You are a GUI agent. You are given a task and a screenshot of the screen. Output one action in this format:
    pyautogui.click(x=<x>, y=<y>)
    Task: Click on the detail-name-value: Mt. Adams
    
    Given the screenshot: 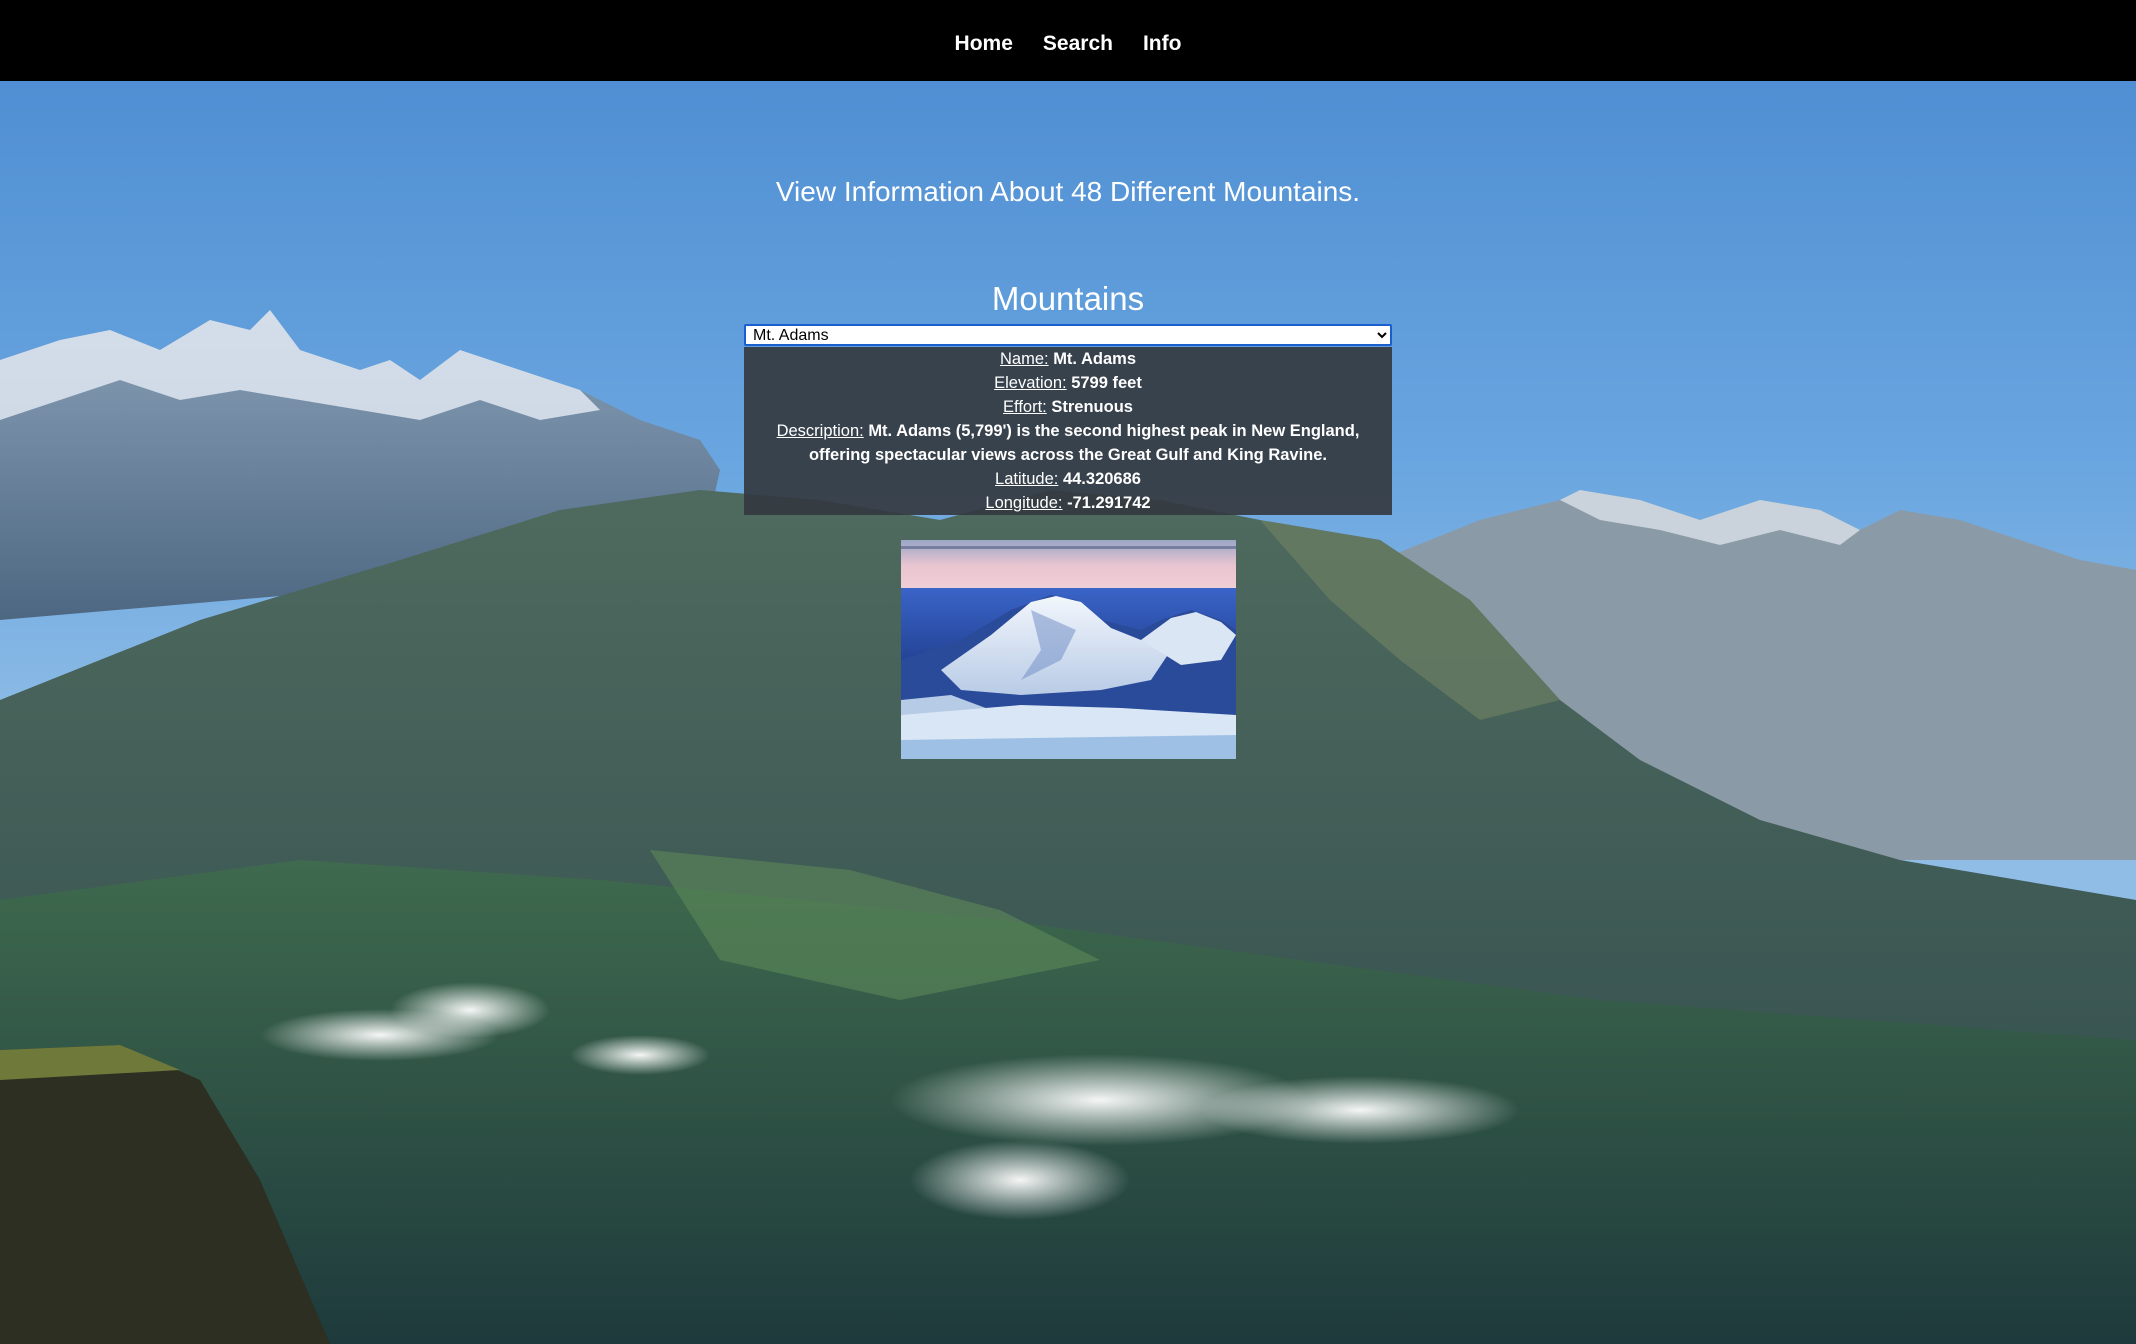 What is the action you would take?
    pyautogui.click(x=1095, y=359)
    